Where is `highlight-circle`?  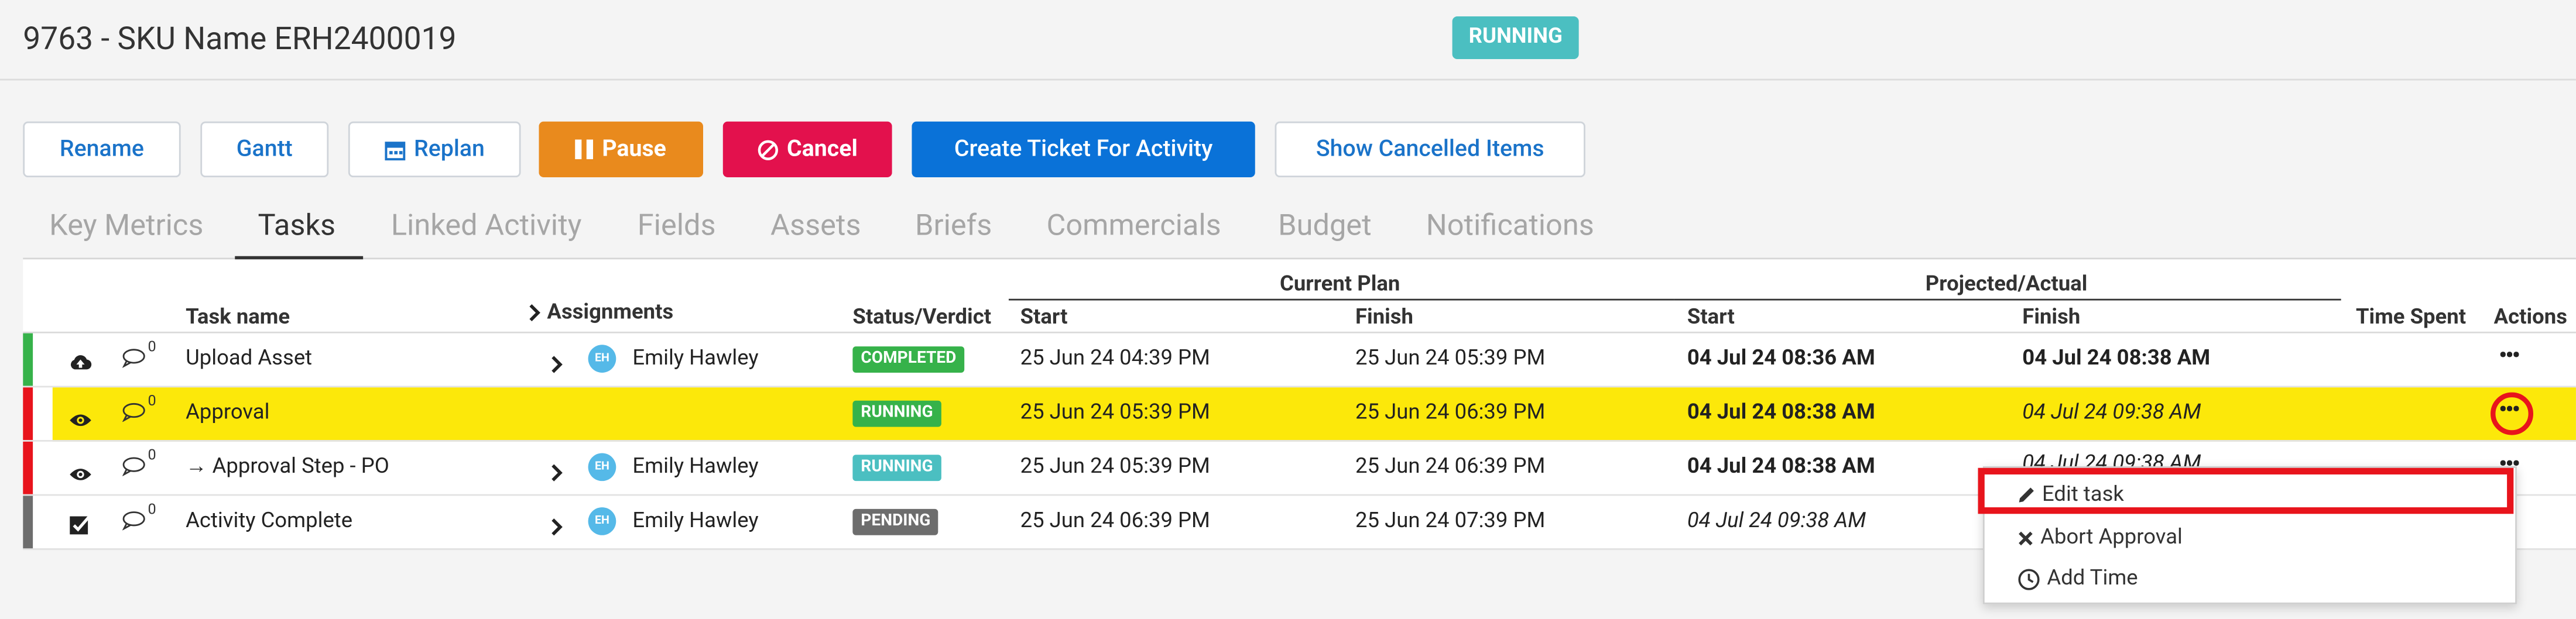
highlight-circle is located at coordinates (2512, 413).